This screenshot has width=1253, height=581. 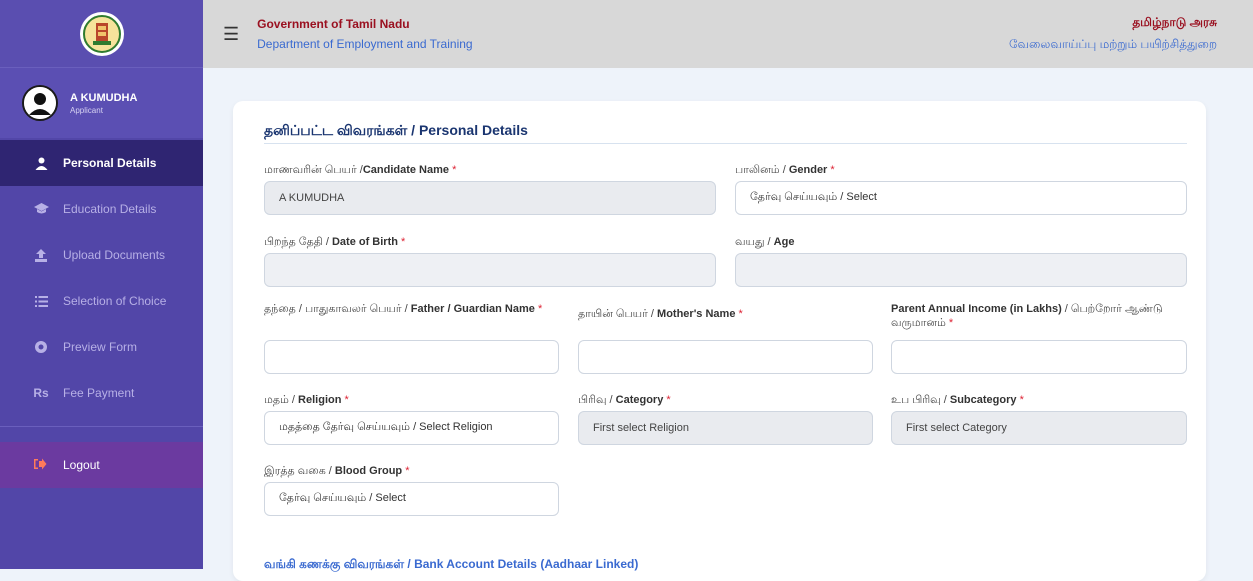 I want to click on gov-title-en: Government of Tamil Nadu, so click(x=333, y=24).